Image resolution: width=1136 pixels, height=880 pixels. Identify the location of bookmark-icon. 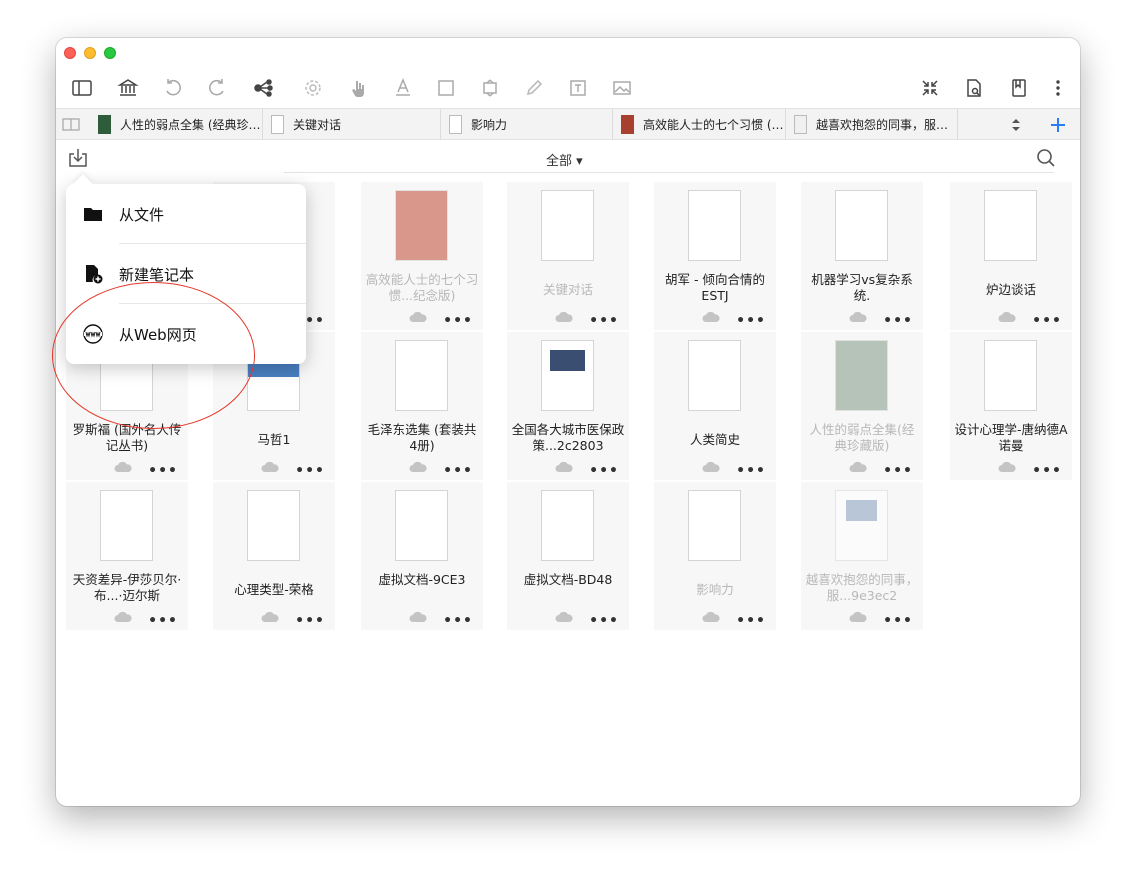
(1019, 88).